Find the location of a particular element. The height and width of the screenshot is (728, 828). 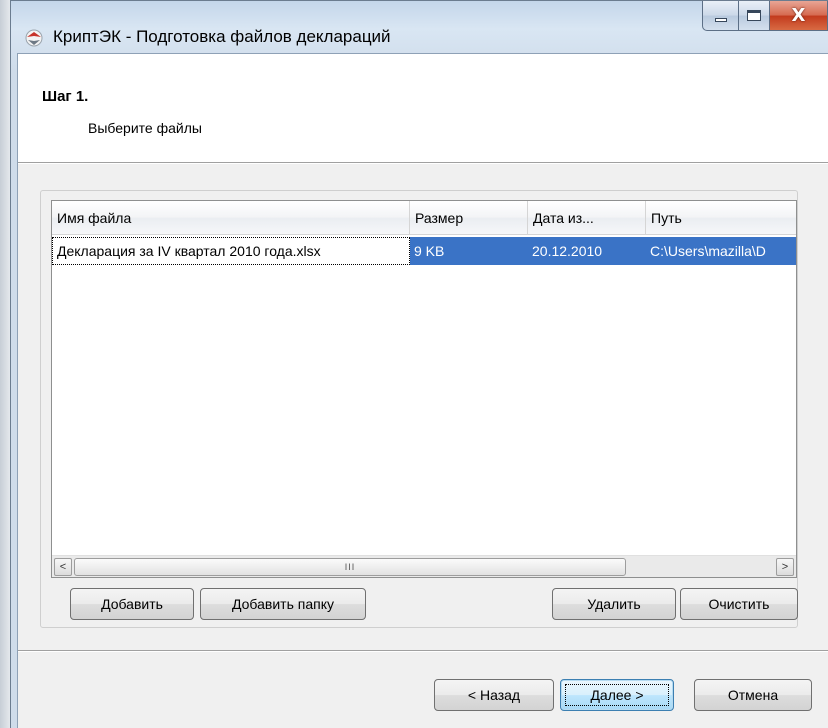

caption-buttons: X is located at coordinates (765, 16).